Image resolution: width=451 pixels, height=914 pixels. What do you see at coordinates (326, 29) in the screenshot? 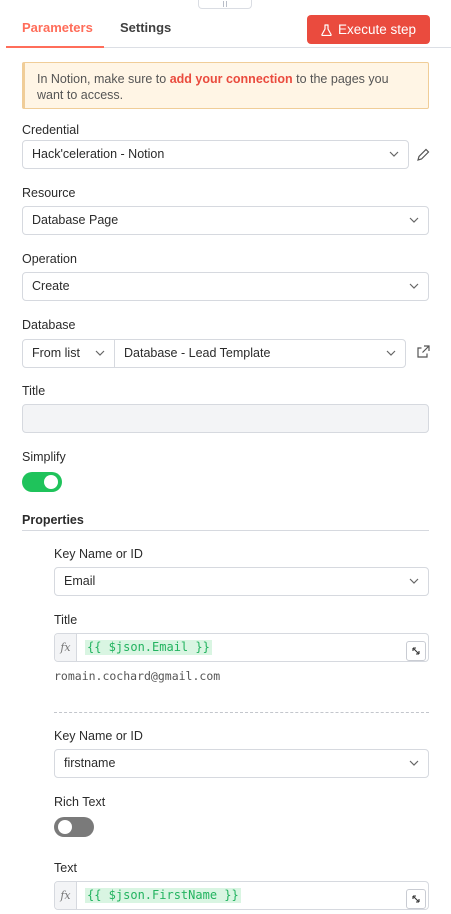
I see `flask-icon` at bounding box center [326, 29].